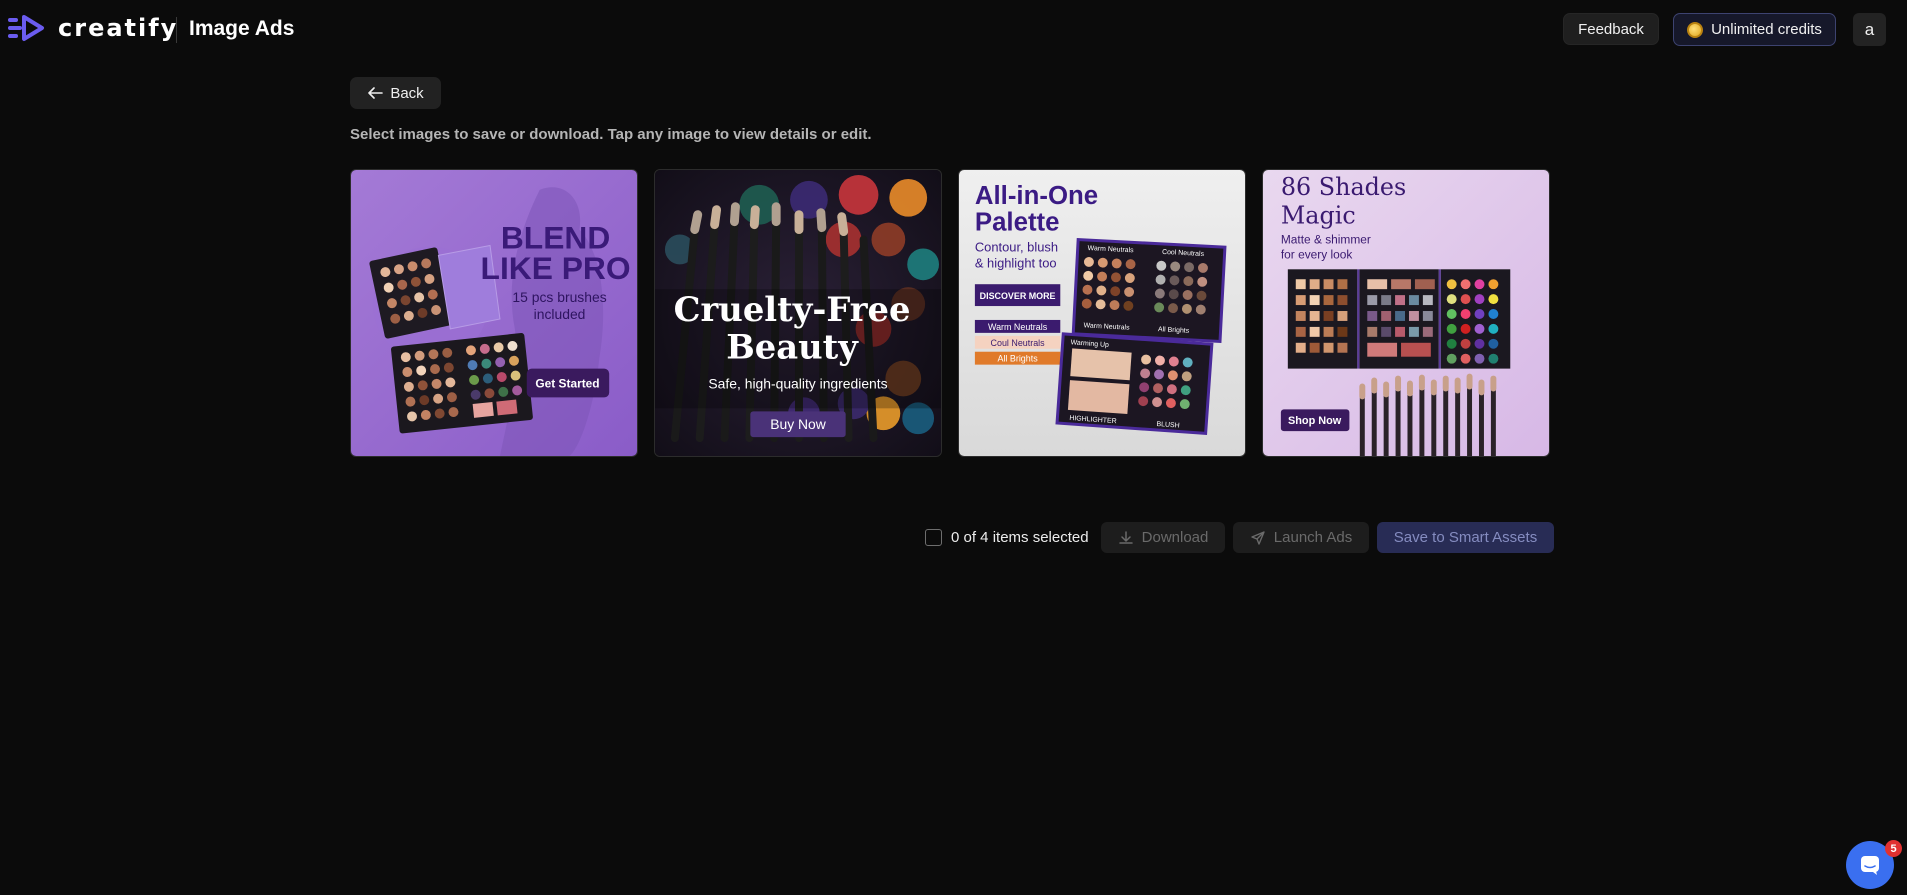 This screenshot has height=895, width=1907. What do you see at coordinates (567, 383) in the screenshot?
I see `ad1-cta: Get Started` at bounding box center [567, 383].